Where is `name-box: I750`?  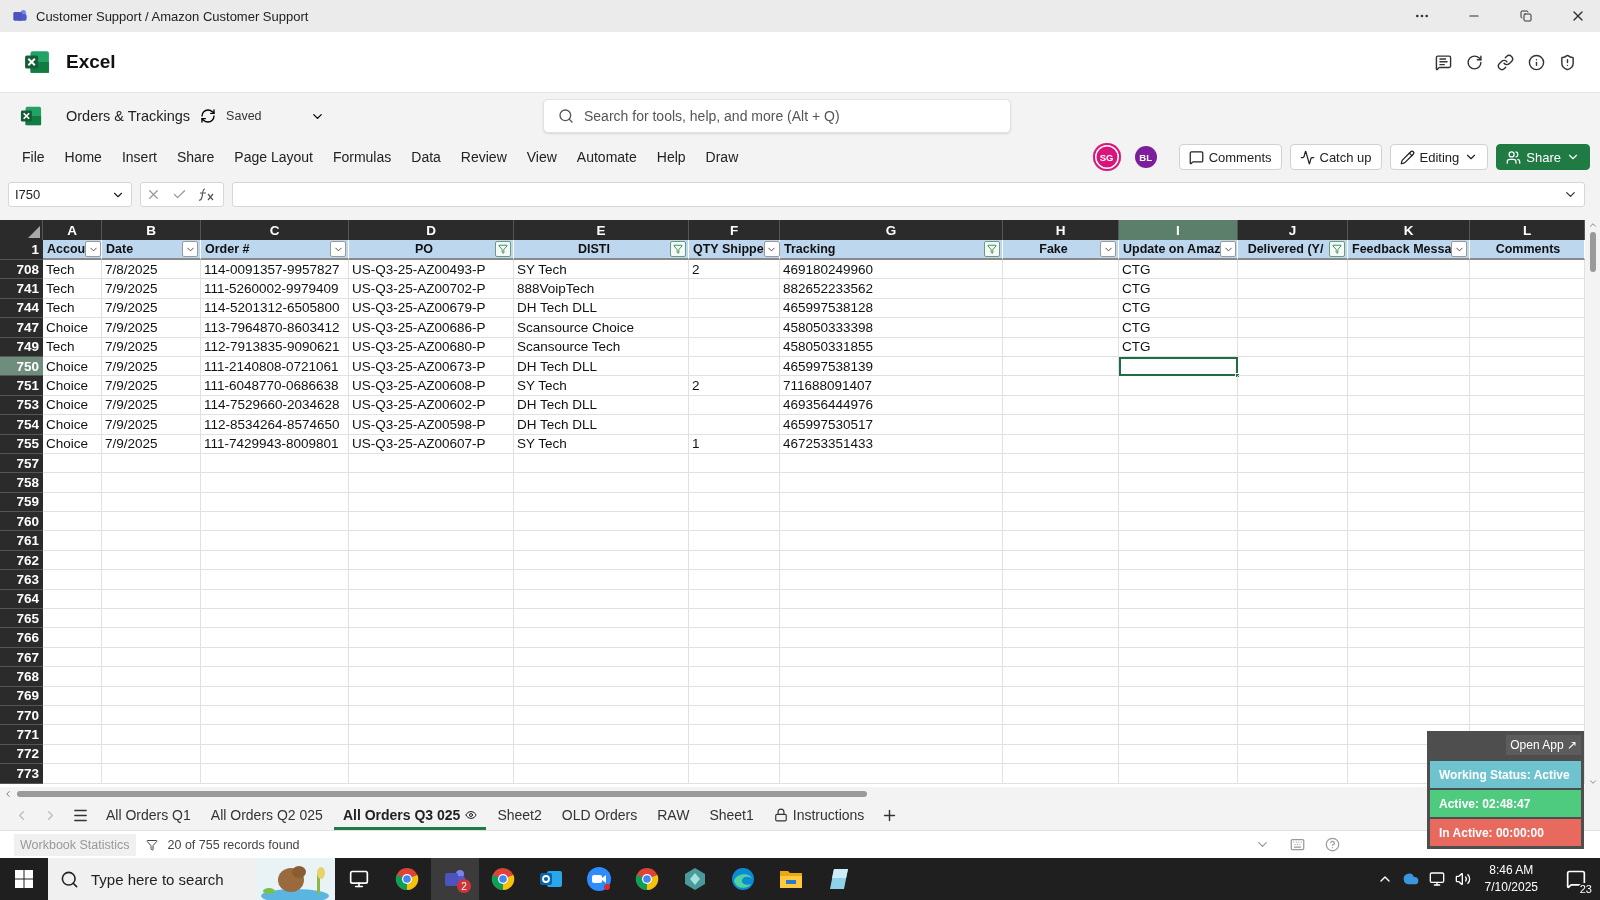 name-box: I750 is located at coordinates (70, 194).